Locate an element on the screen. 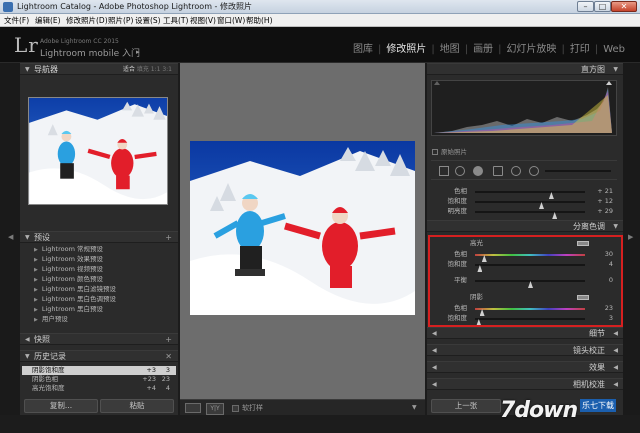 This screenshot has width=640, height=433. module-library: 图库 is located at coordinates (363, 50).